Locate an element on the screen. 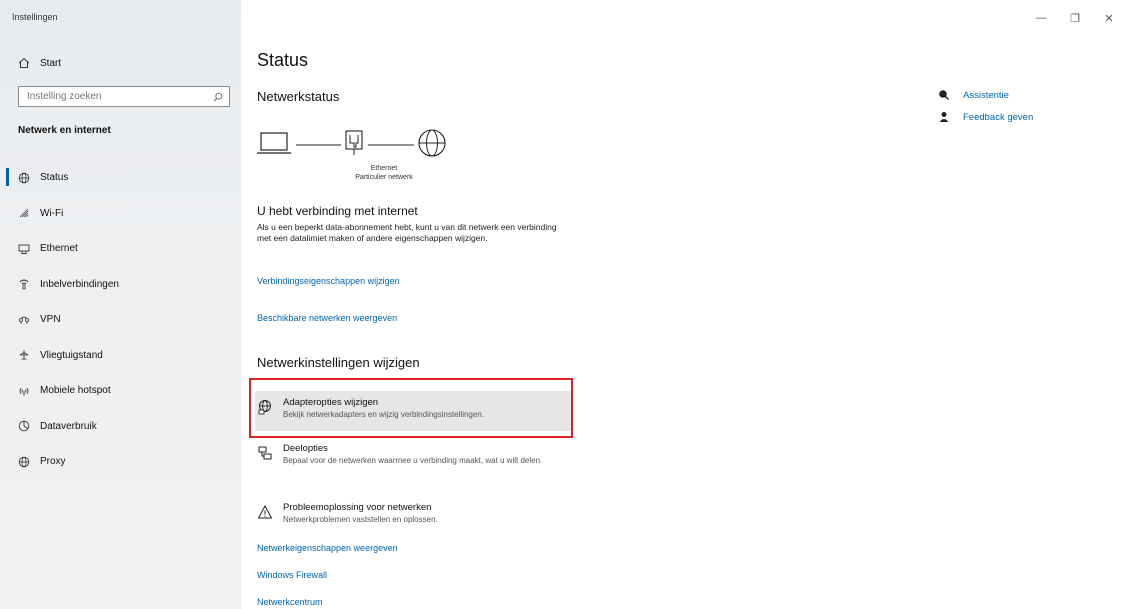 Image resolution: width=1126 pixels, height=609 pixels. ethernet-icon is located at coordinates (24, 249).